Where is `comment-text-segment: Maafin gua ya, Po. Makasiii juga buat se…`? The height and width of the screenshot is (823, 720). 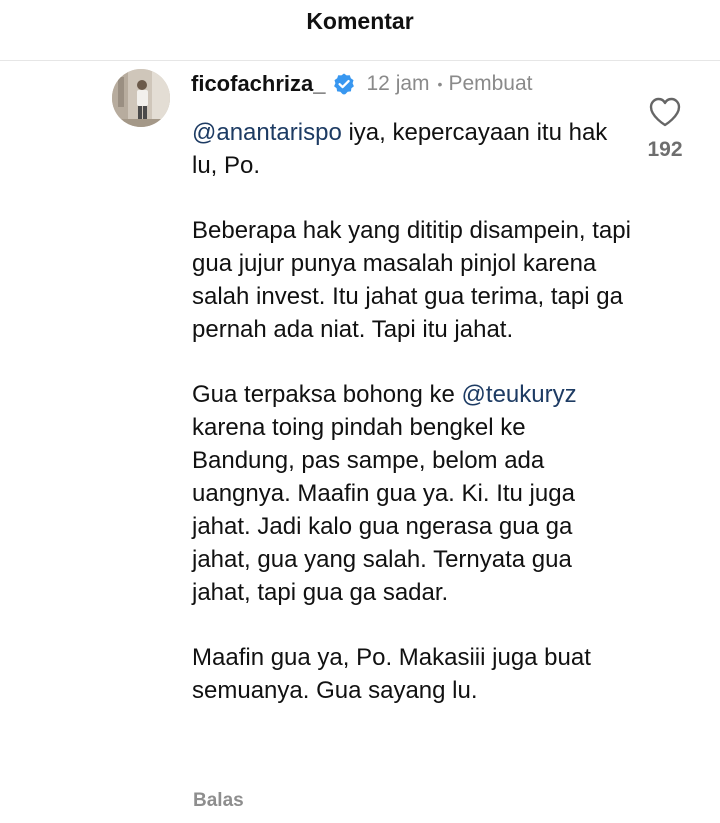 comment-text-segment: Maafin gua ya, Po. Makasiii juga buat se… is located at coordinates (391, 674).